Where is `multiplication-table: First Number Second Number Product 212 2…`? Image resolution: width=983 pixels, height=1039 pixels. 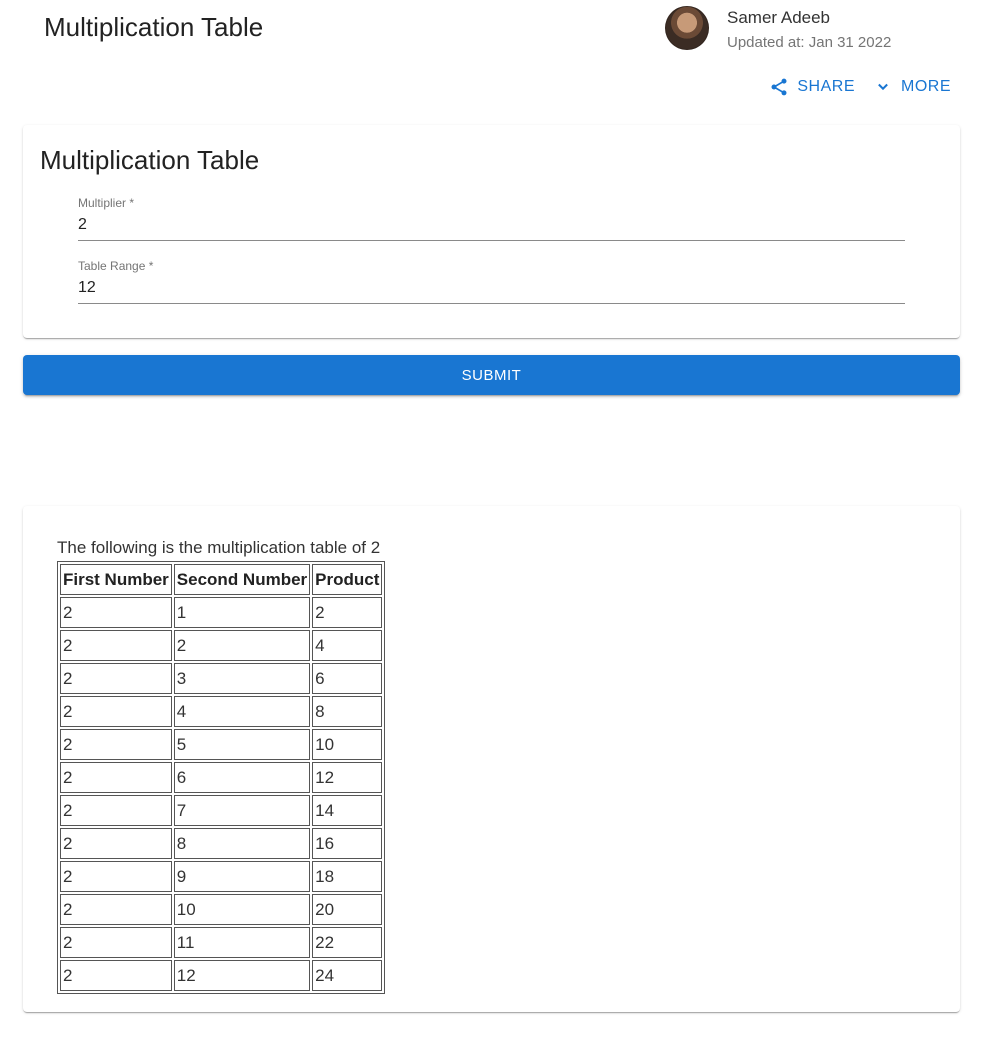
multiplication-table: First Number Second Number Product 212 2… is located at coordinates (221, 777).